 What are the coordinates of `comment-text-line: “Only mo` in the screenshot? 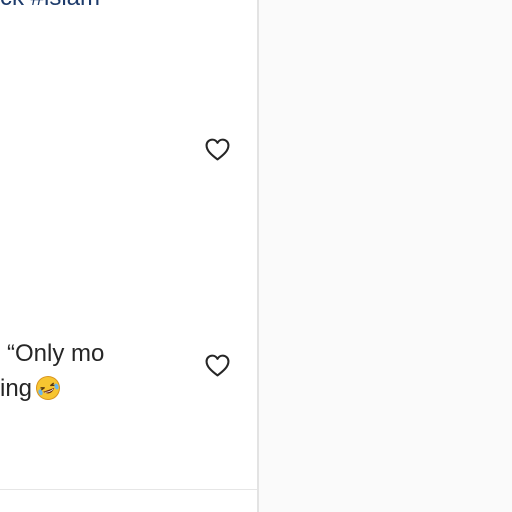 It's located at (52, 353).